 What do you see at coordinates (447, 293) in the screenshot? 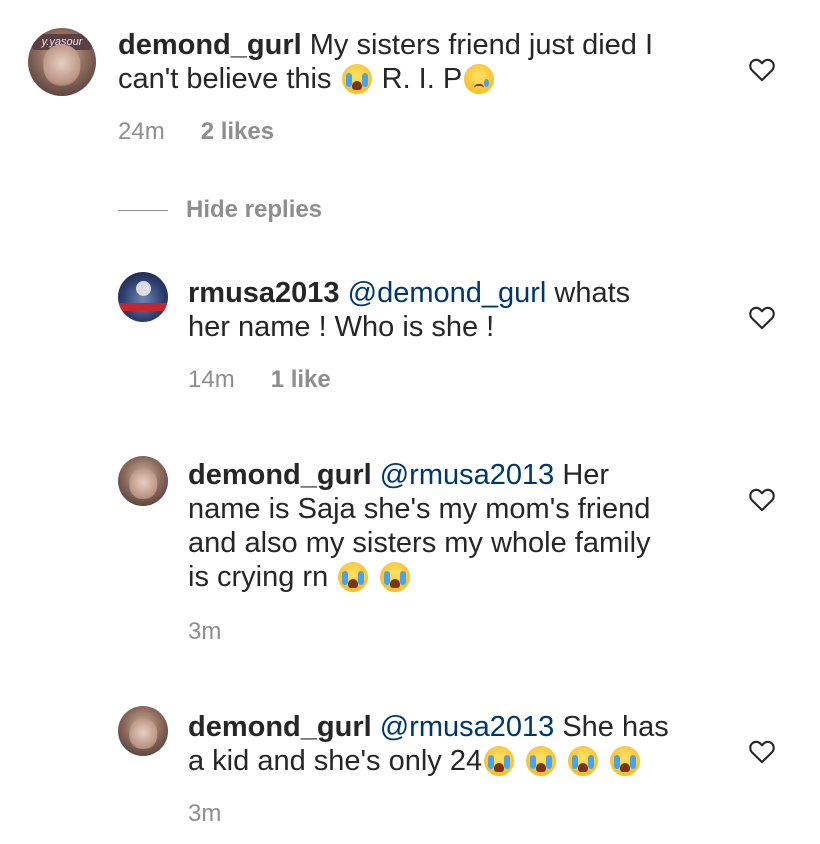
I see `mention-link: @demond_gurl` at bounding box center [447, 293].